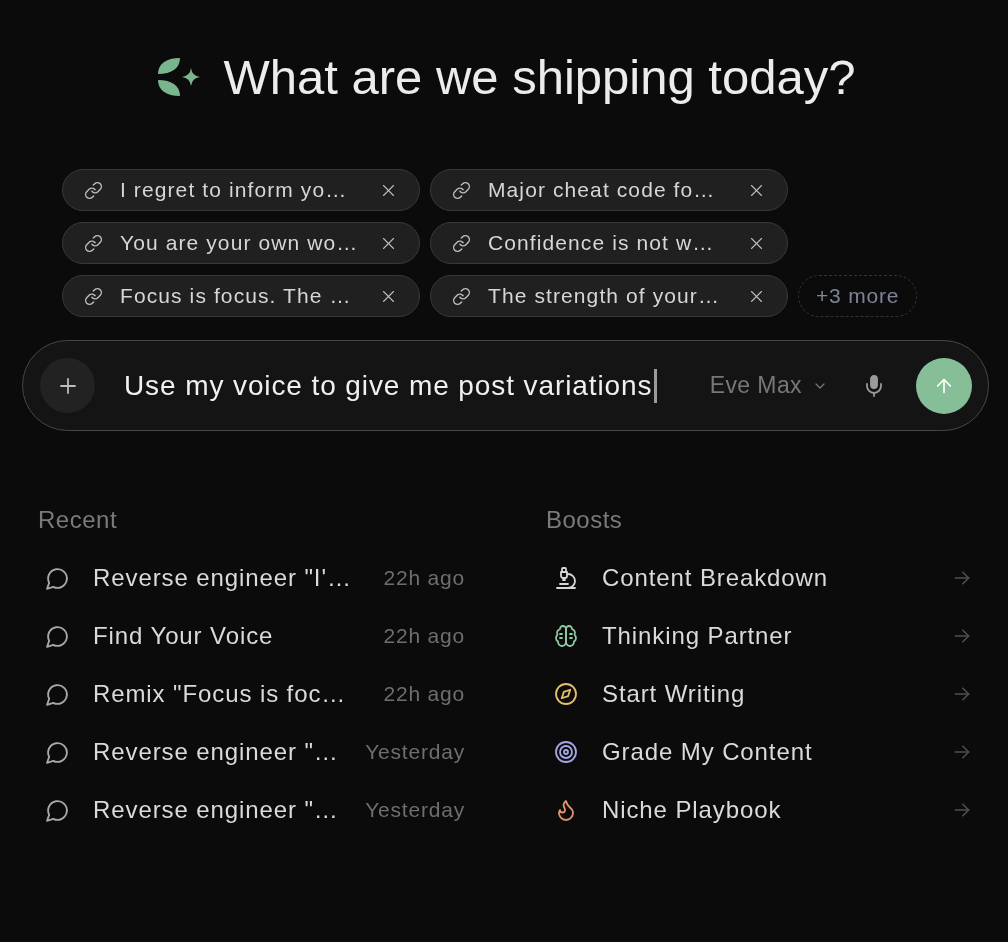 The width and height of the screenshot is (1008, 942). What do you see at coordinates (777, 810) in the screenshot?
I see `boost-label: Niche Playbook` at bounding box center [777, 810].